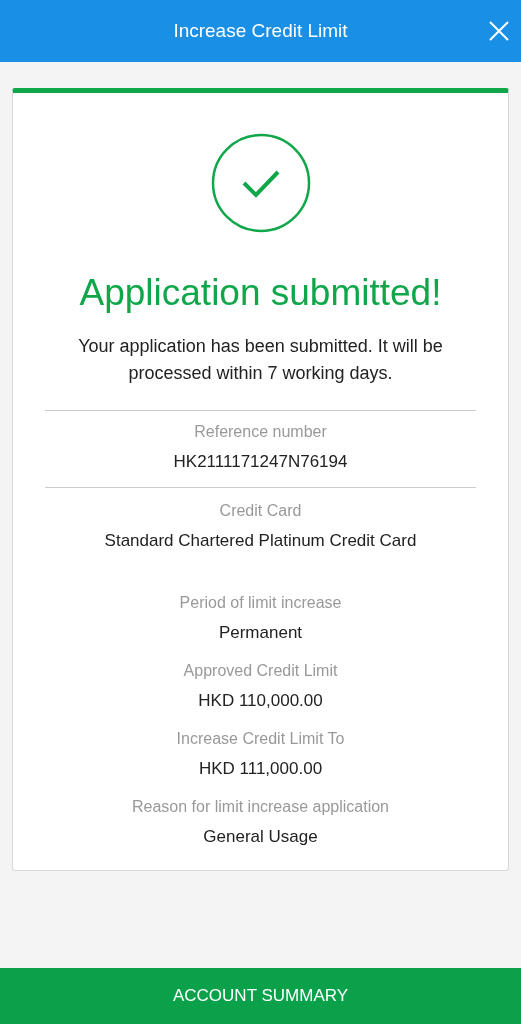 The height and width of the screenshot is (1024, 521). Describe the element at coordinates (260, 769) in the screenshot. I see `detail-value: HKD 111,000.00` at that location.